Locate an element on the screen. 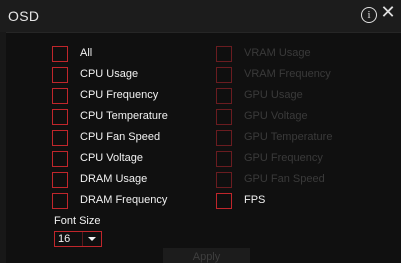 Image resolution: width=401 pixels, height=263 pixels. checkbox-cpu-frequency is located at coordinates (60, 96).